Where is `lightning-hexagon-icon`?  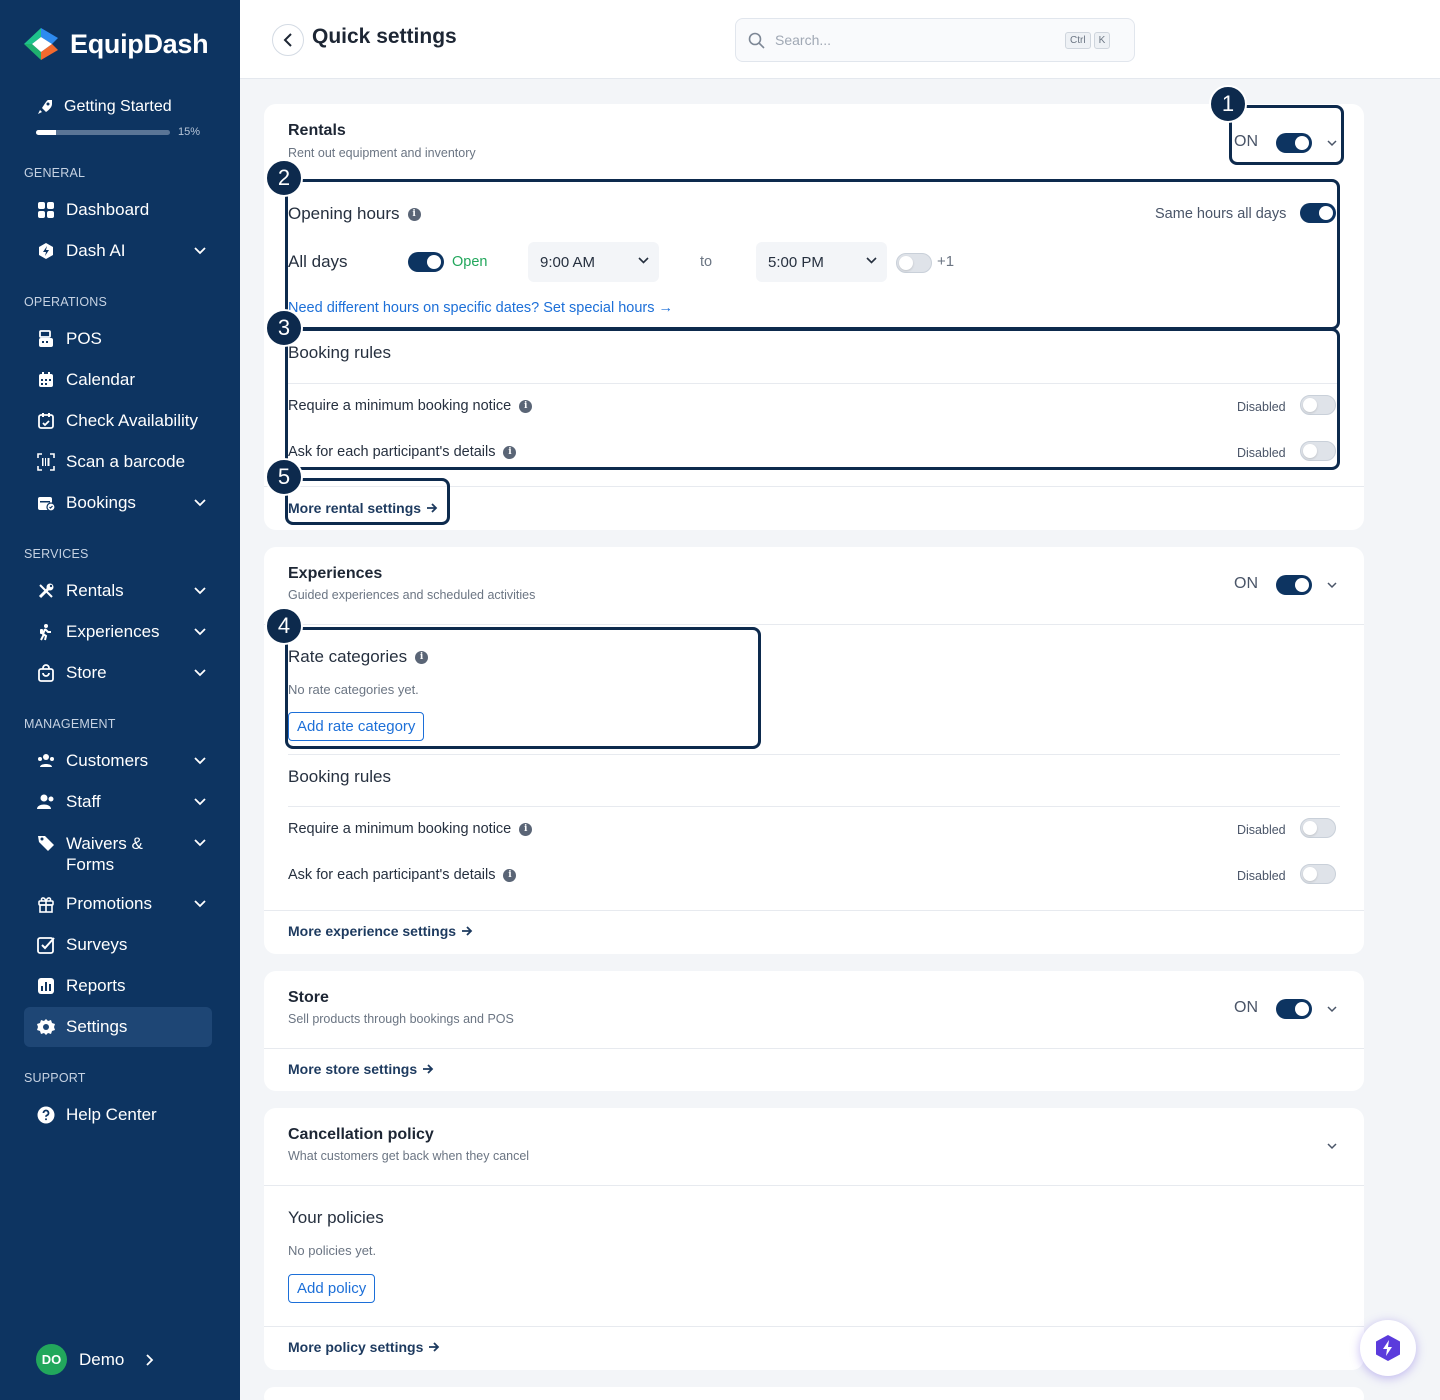 lightning-hexagon-icon is located at coordinates (1388, 1348).